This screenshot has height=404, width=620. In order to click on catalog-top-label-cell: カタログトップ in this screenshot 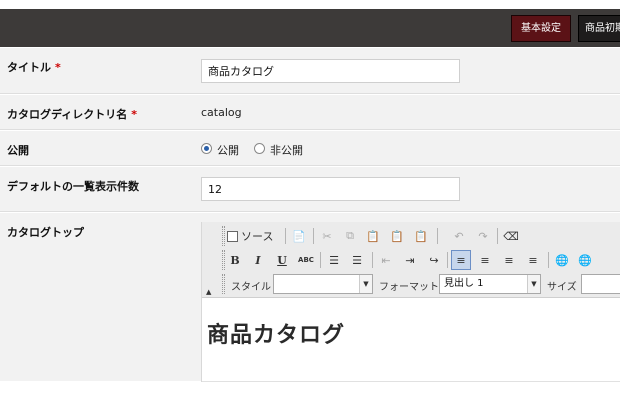, I will do `click(100, 297)`.